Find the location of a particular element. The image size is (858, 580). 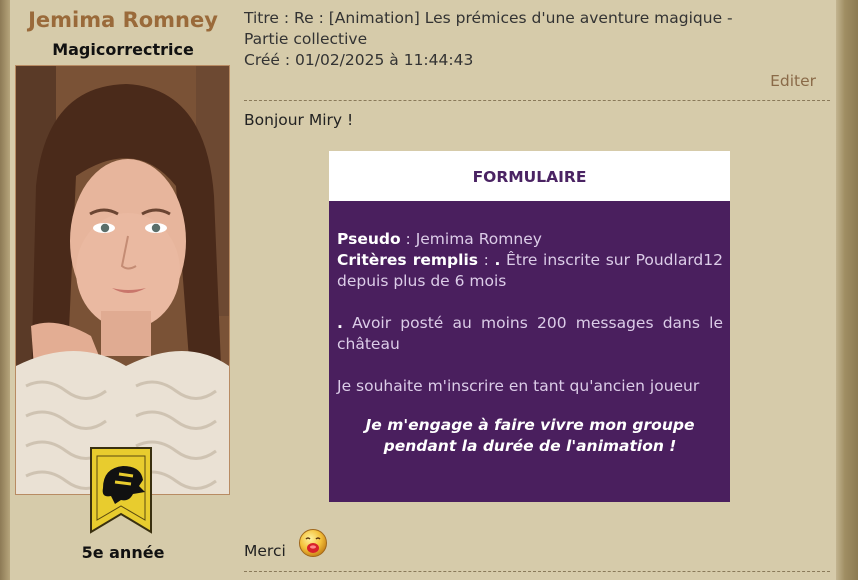

criteria-label: Critères remplis is located at coordinates (407, 260).